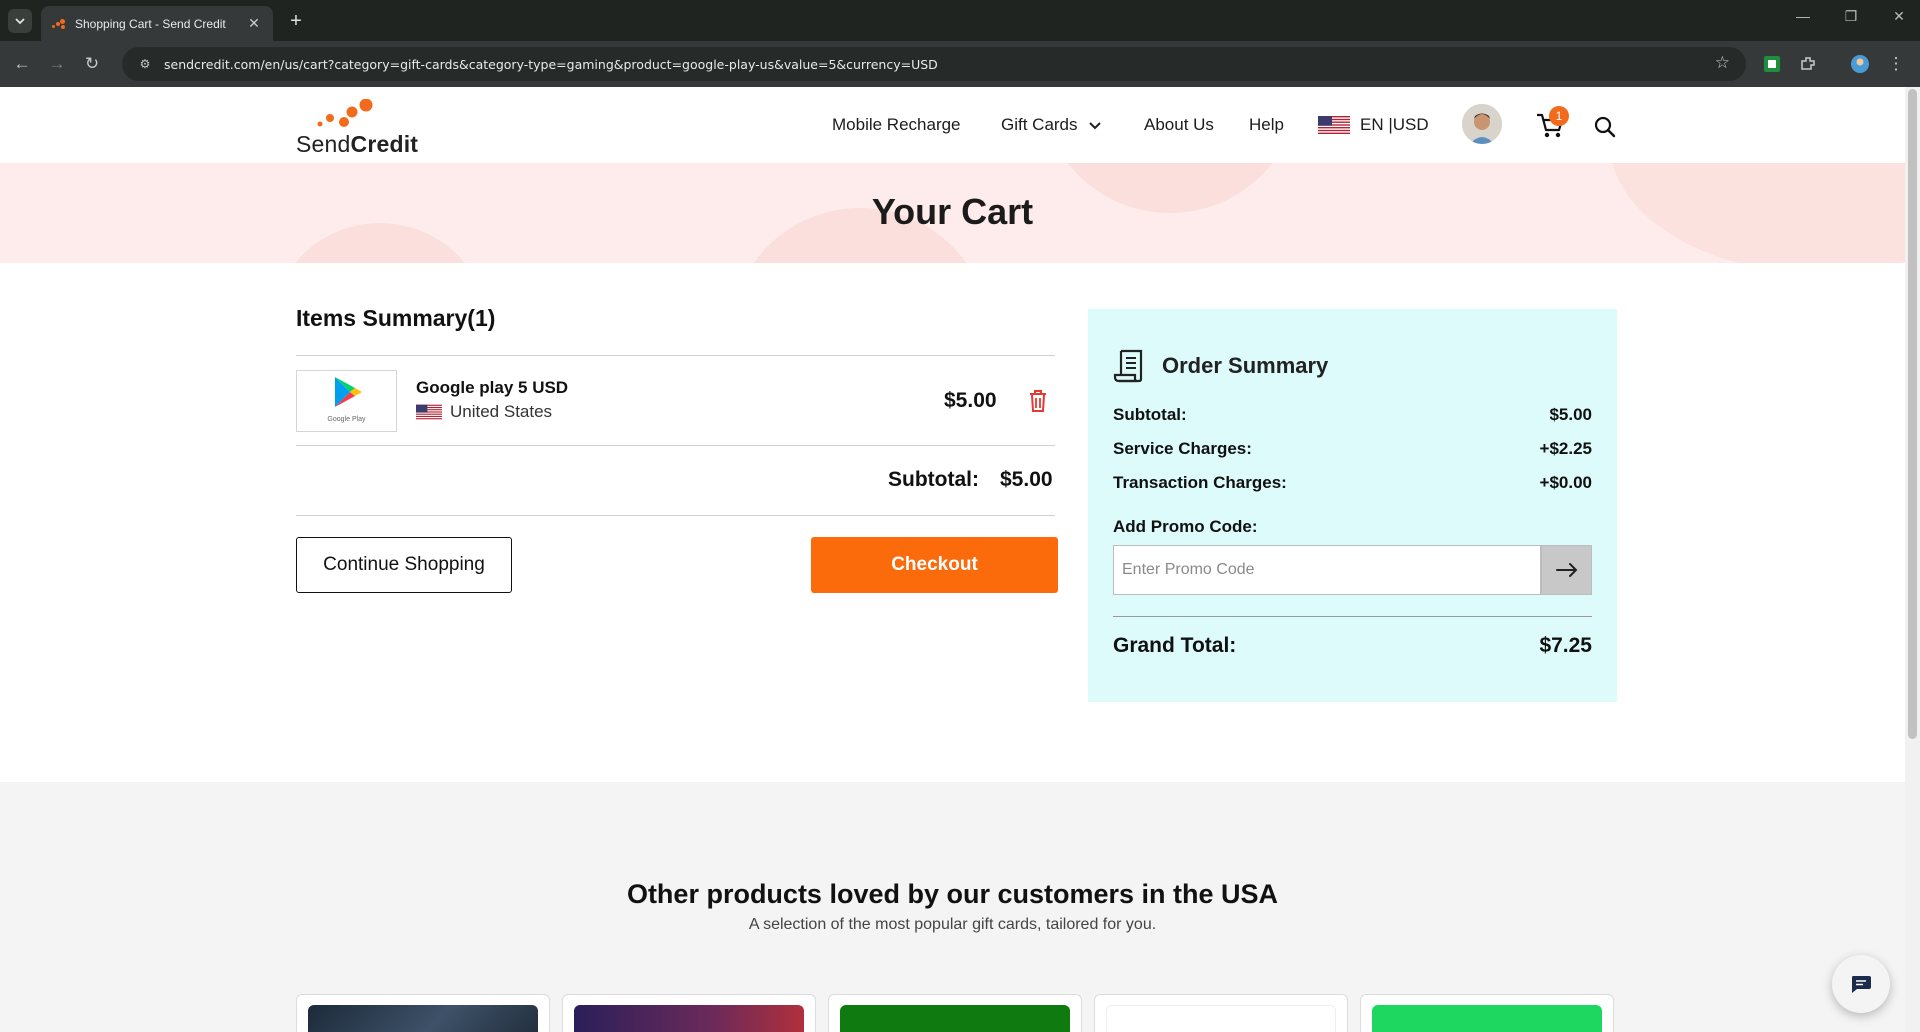 This screenshot has width=1920, height=1032. What do you see at coordinates (1352, 483) in the screenshot?
I see `summary-row-transaction-charges: Transaction Charges: +$0.00` at bounding box center [1352, 483].